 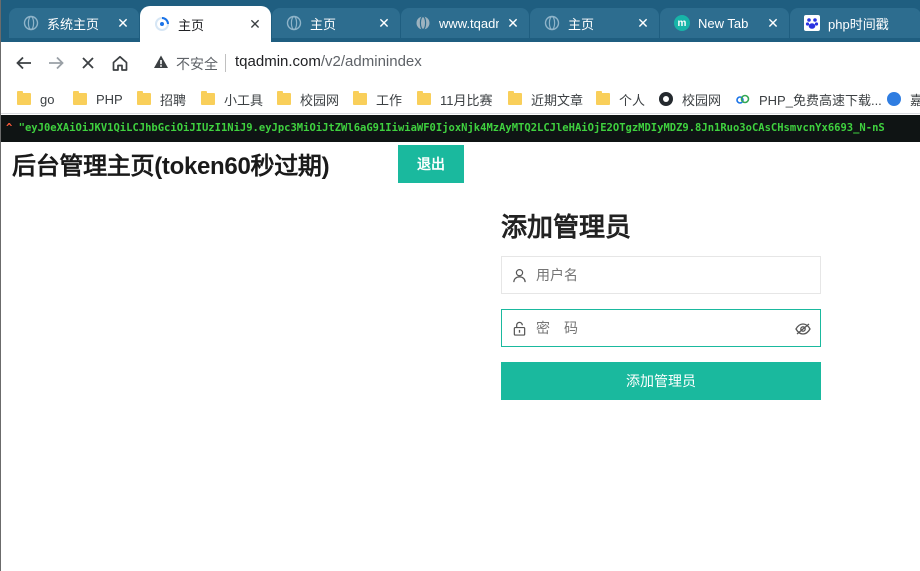 What do you see at coordinates (915, 100) in the screenshot?
I see `bookmark-label: 嘉` at bounding box center [915, 100].